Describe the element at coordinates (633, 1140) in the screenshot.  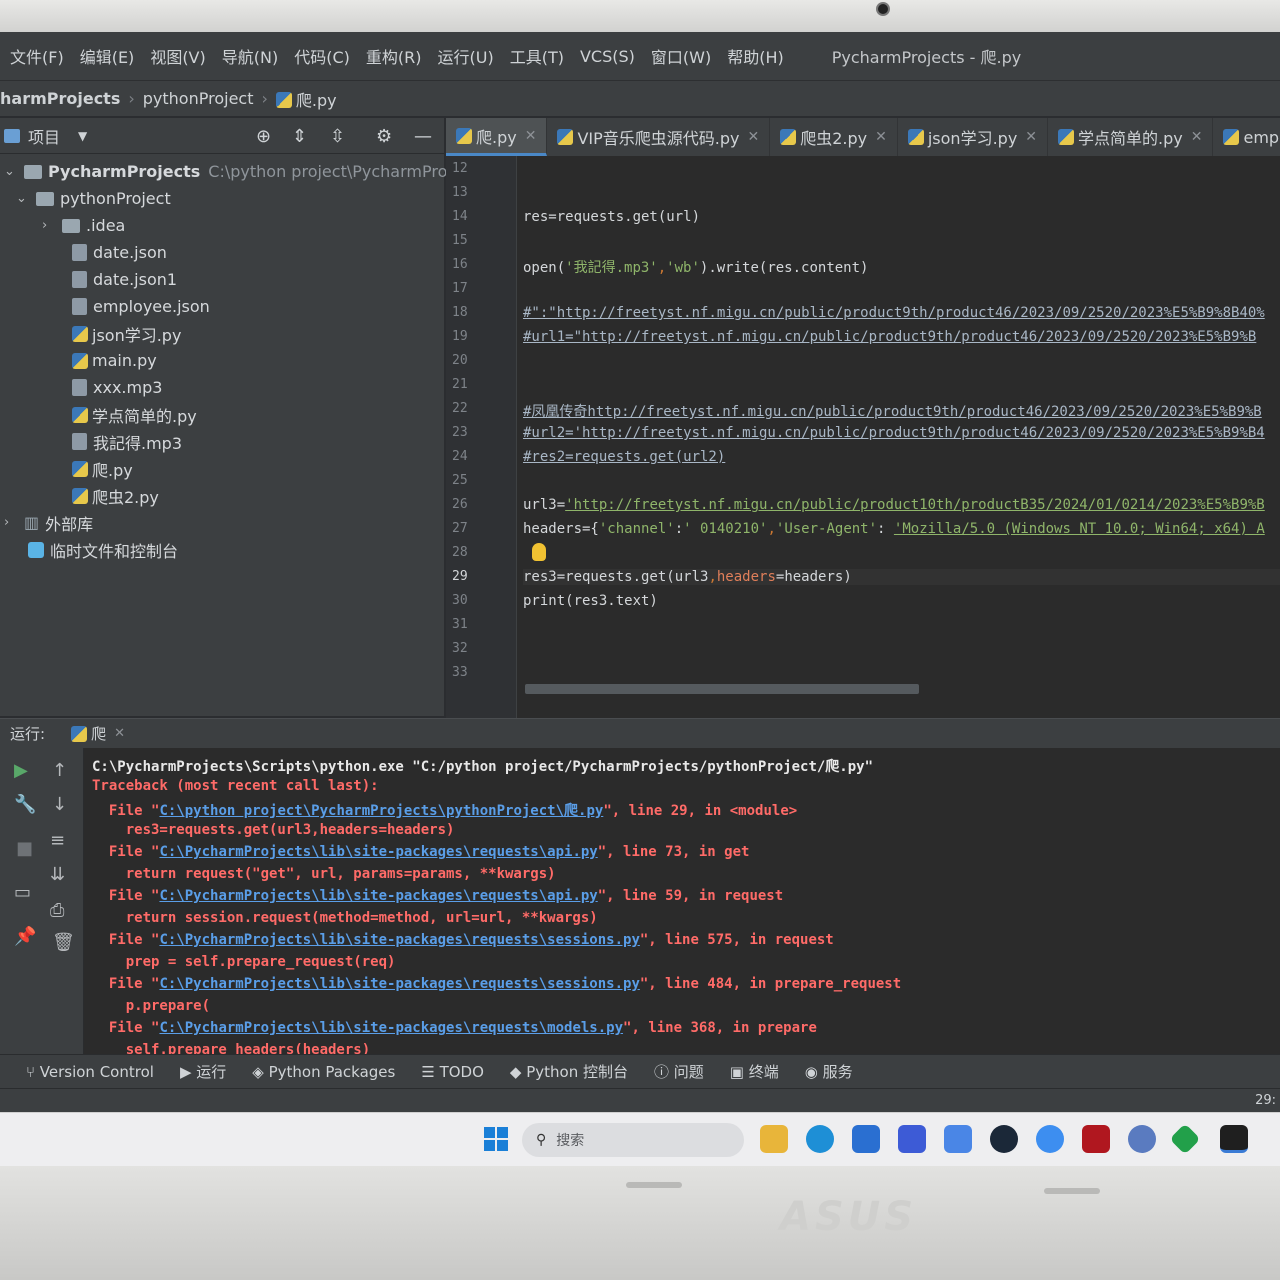
I see `taskbar-search: ⚲ 搜索` at that location.